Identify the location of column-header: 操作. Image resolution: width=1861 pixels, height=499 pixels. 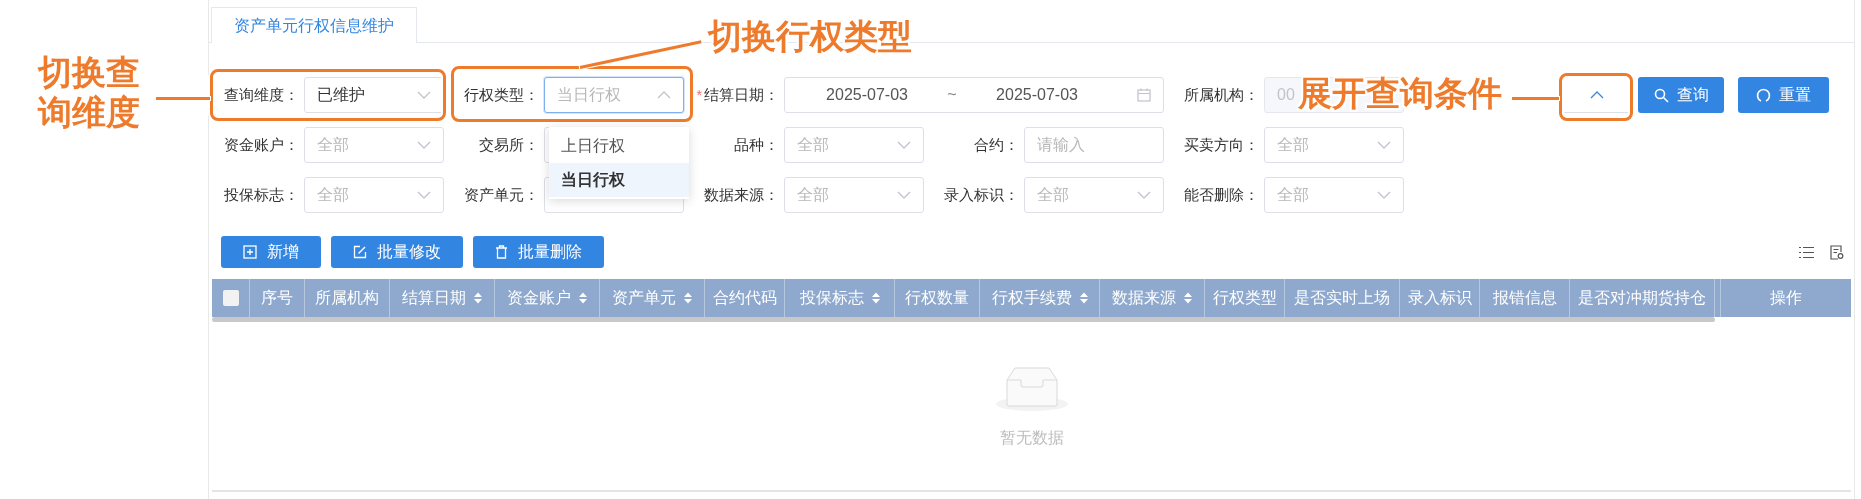
(1785, 298).